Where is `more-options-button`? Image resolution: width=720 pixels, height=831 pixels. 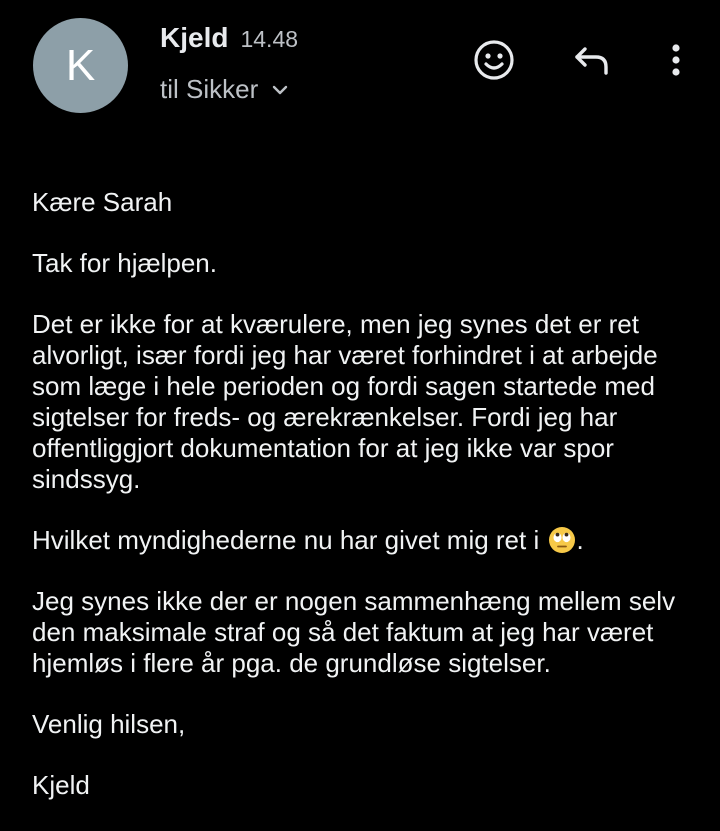
more-options-button is located at coordinates (676, 60).